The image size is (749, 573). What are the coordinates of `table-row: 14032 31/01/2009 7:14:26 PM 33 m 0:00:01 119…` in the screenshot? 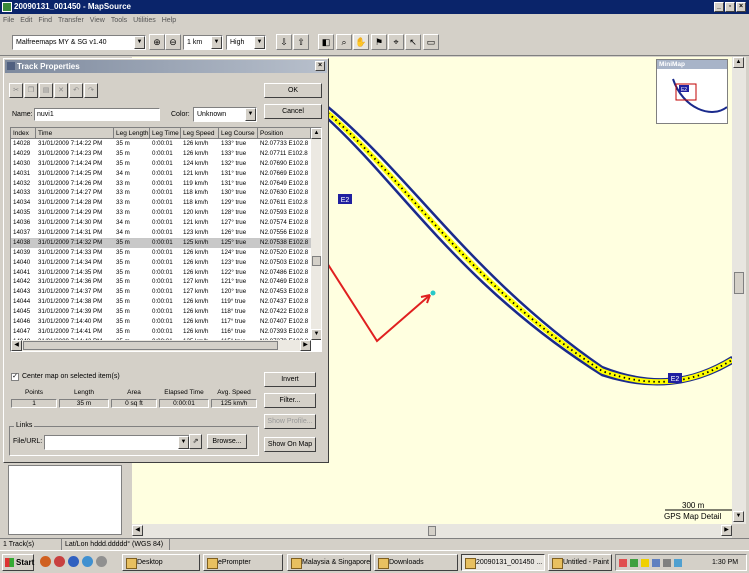 It's located at (161, 184).